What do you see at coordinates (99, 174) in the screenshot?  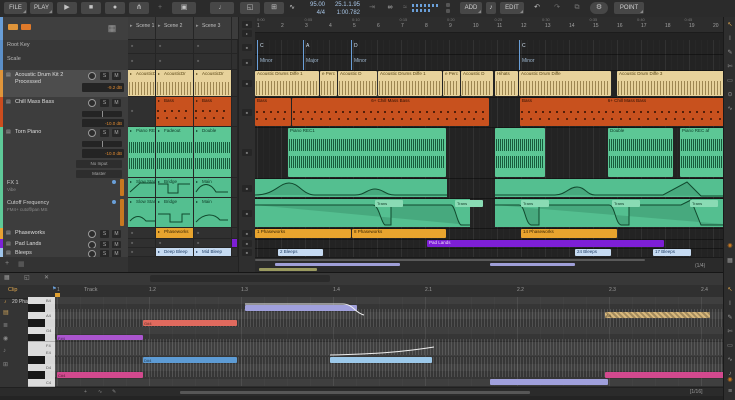 I see `routing-chooser-1: Master` at bounding box center [99, 174].